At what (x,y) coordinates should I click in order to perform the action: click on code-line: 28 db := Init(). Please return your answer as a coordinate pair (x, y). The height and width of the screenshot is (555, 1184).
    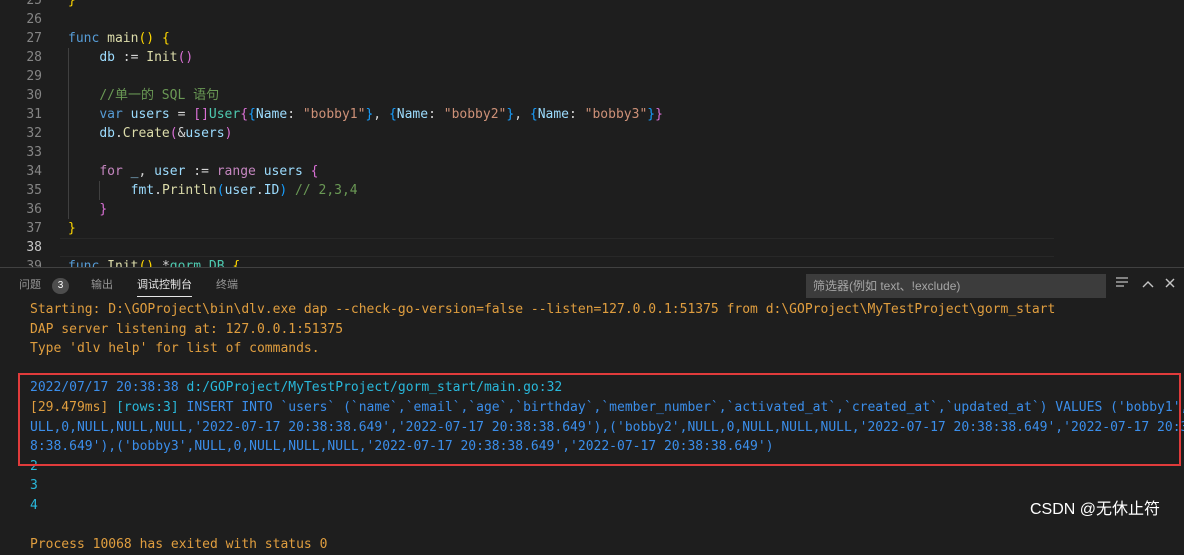
    Looking at the image, I should click on (592, 57).